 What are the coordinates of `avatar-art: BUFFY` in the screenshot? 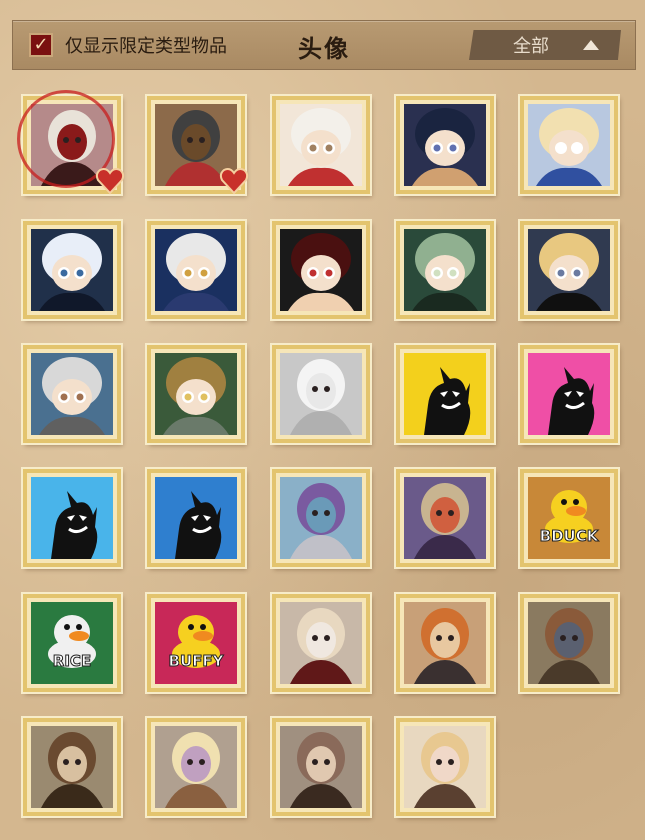 It's located at (196, 643).